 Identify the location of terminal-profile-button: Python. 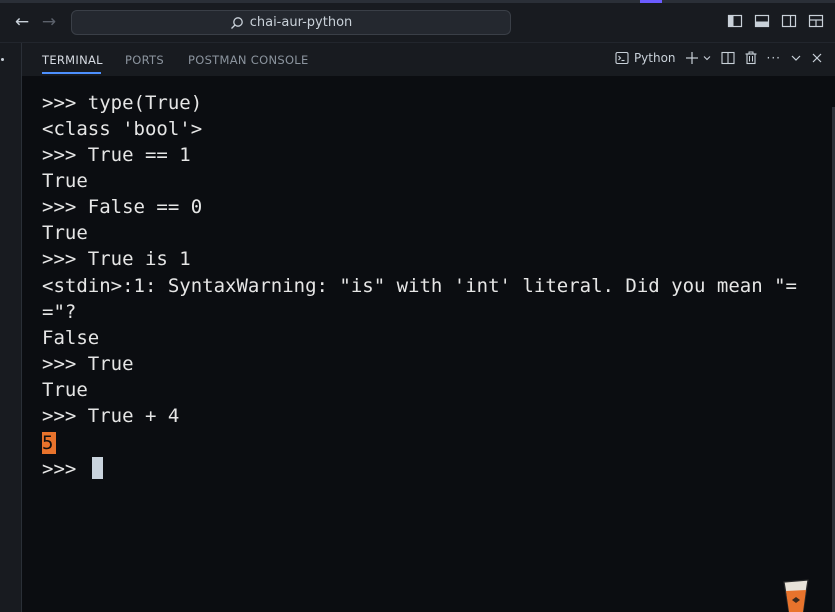
(645, 58).